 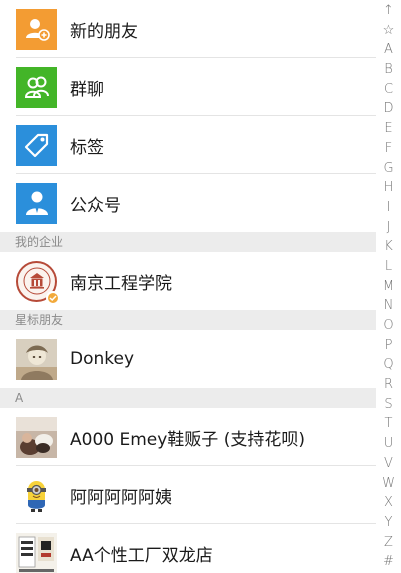 What do you see at coordinates (389, 444) in the screenshot?
I see `index-letter: U` at bounding box center [389, 444].